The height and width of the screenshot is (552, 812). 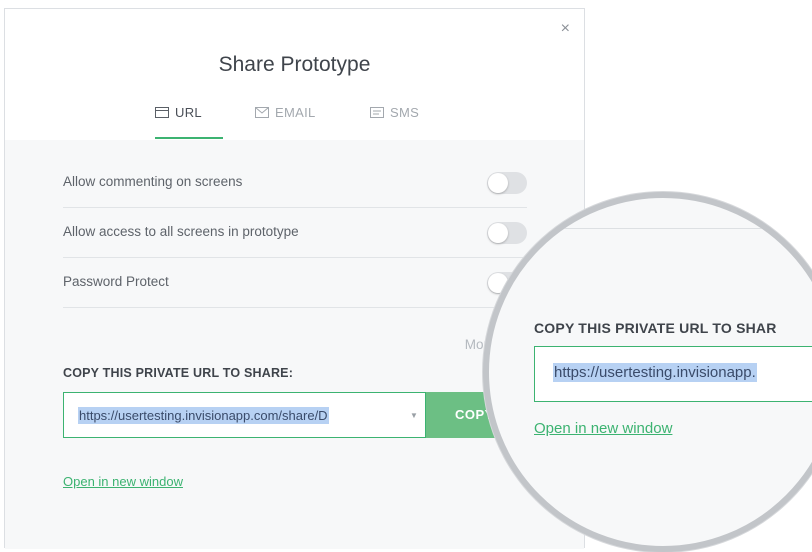 I want to click on dialog-title: Share Prototype, so click(x=294, y=64).